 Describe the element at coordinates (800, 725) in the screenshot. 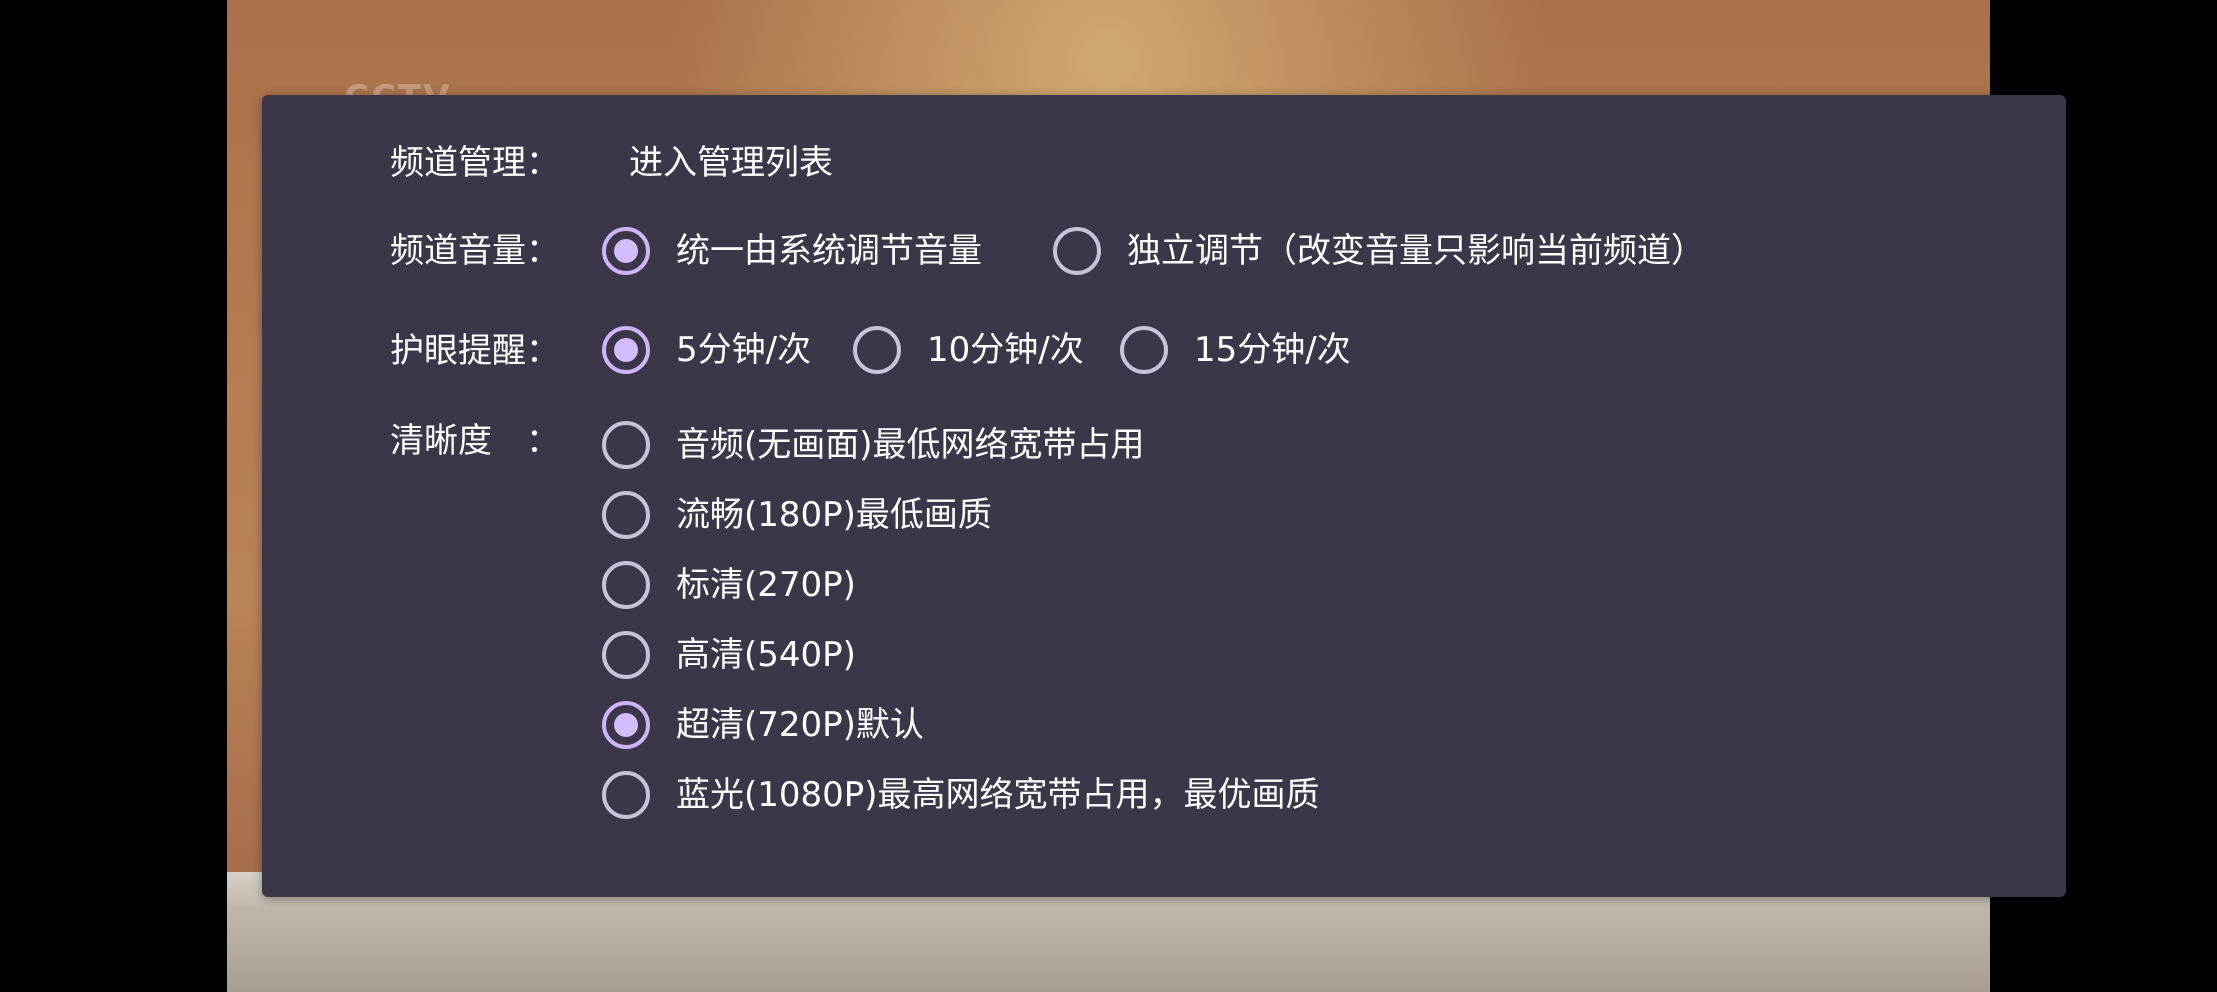

I see `definition-option-720p-label: 超清(720P)默认` at that location.